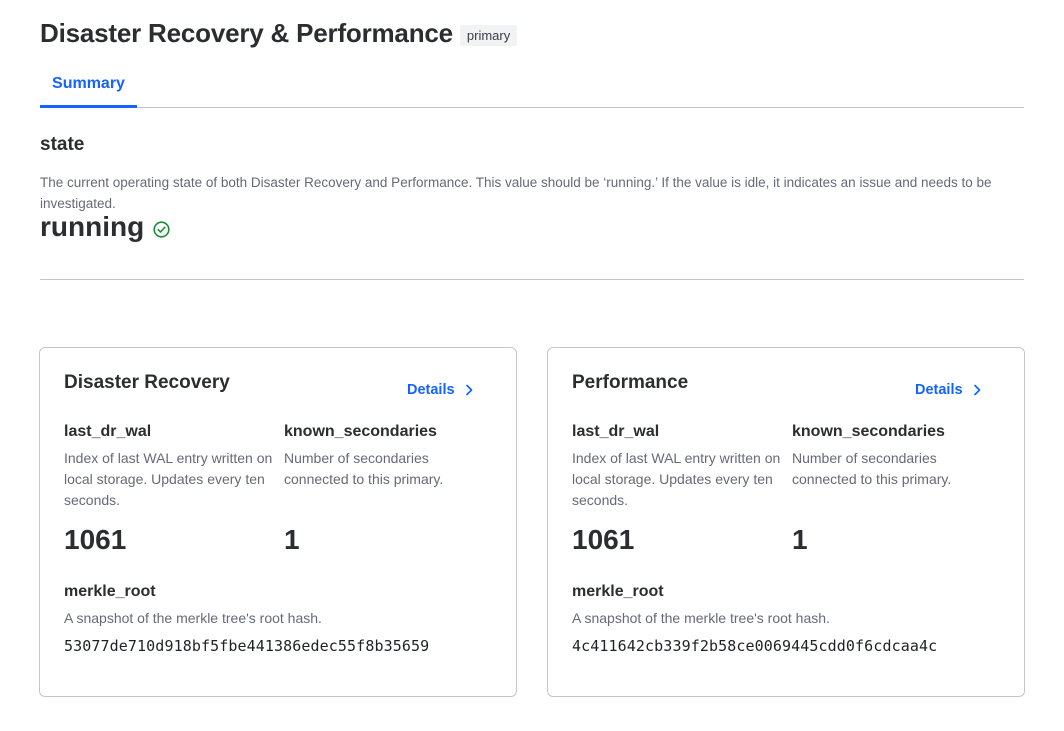 Image resolution: width=1064 pixels, height=731 pixels. What do you see at coordinates (488, 35) in the screenshot?
I see `replication-mode-badge: primary` at bounding box center [488, 35].